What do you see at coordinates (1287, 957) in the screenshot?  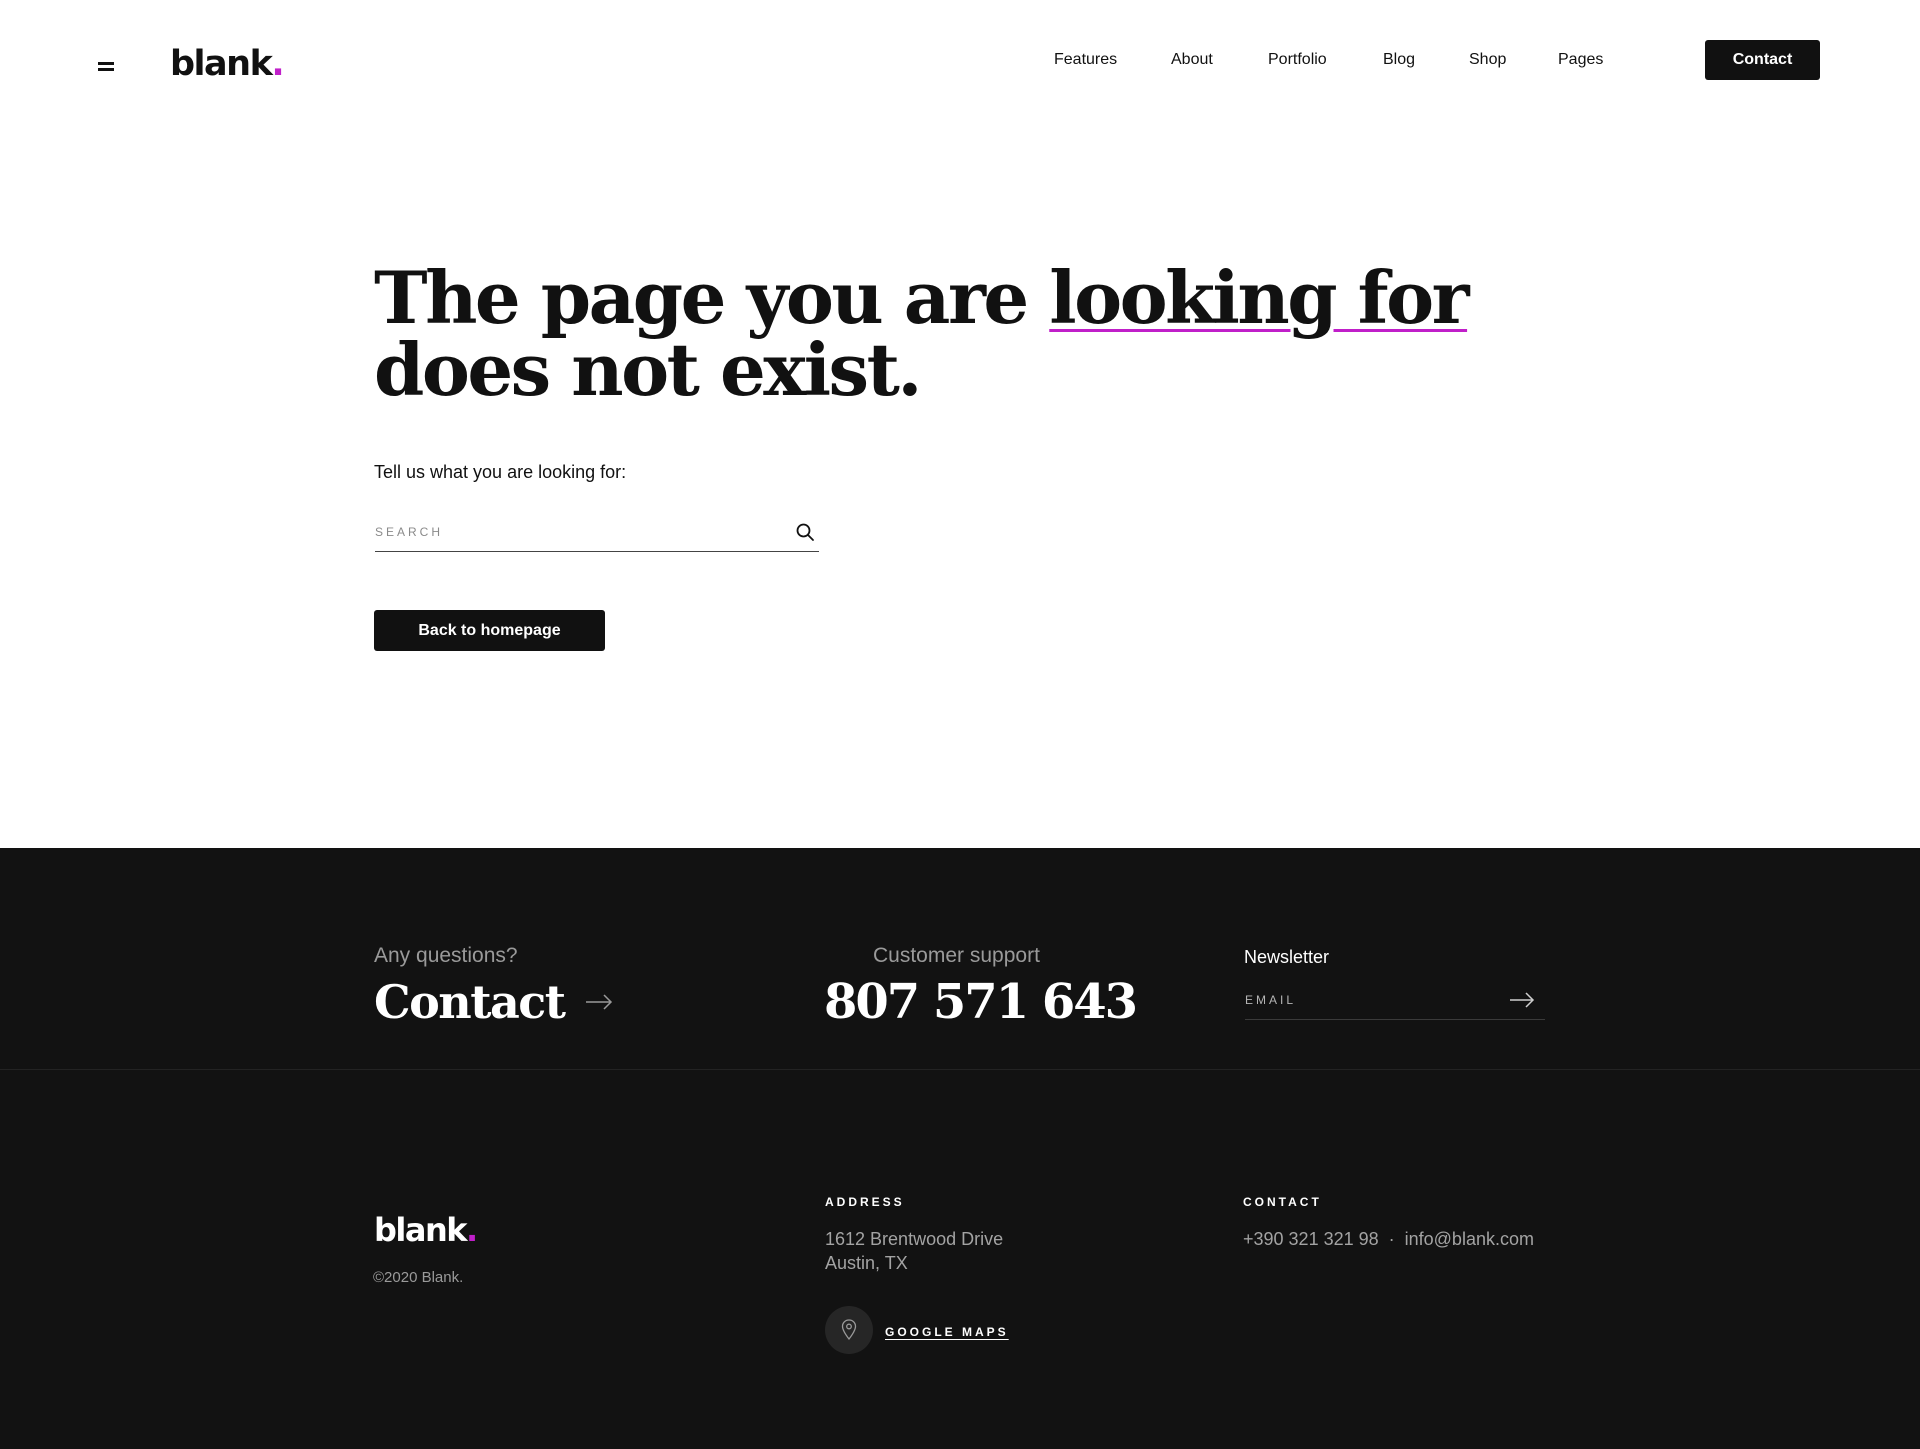 I see `newsletter-title: Newsletter` at bounding box center [1287, 957].